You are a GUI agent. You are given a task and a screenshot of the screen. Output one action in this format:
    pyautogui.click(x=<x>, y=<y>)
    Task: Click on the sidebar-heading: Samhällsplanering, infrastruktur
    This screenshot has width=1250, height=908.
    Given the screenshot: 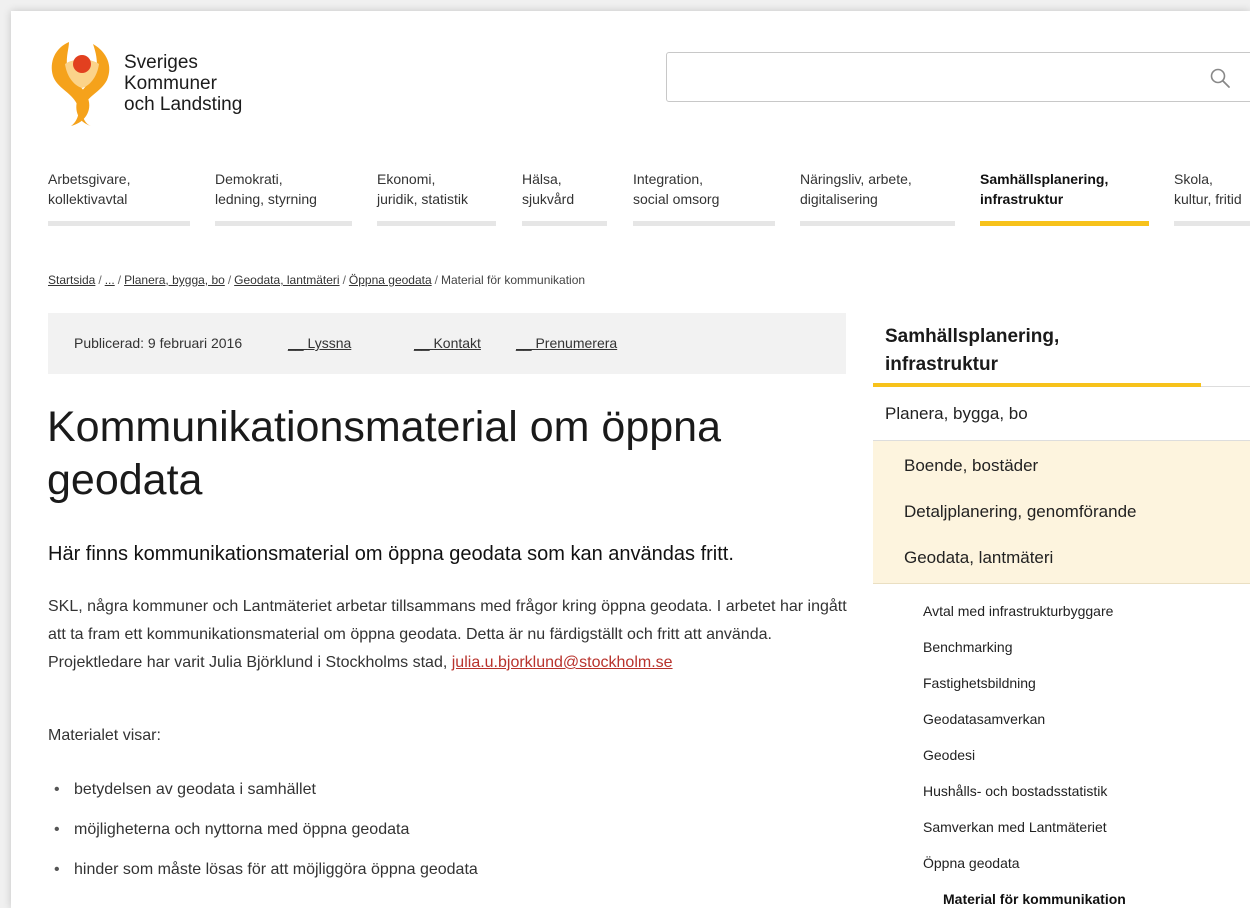 What is the action you would take?
    pyautogui.click(x=1045, y=351)
    